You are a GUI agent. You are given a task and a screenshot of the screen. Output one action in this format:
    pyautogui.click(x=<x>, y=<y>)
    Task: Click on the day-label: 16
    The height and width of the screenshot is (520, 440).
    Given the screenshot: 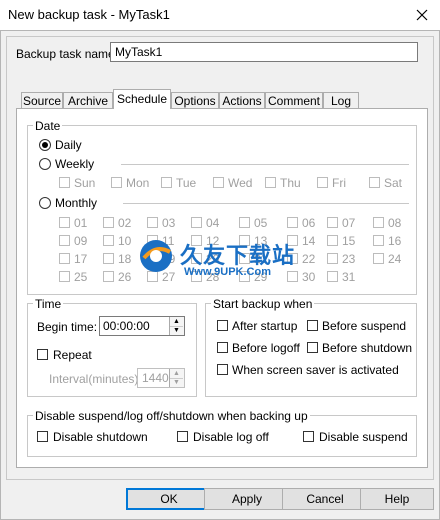 What is the action you would take?
    pyautogui.click(x=395, y=241)
    